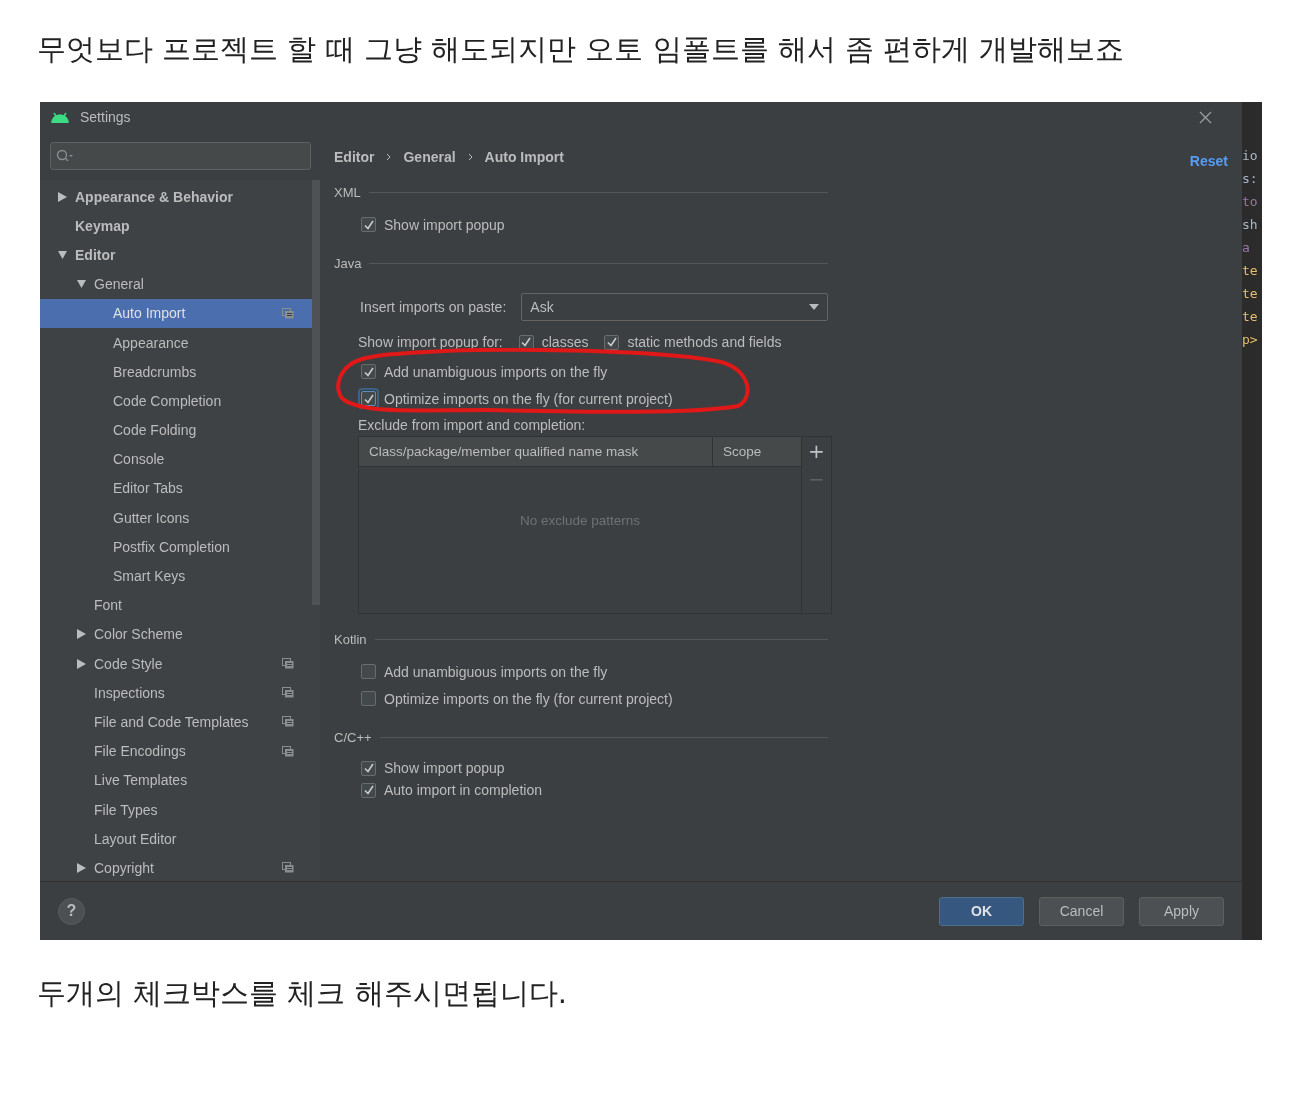 Image resolution: width=1292 pixels, height=1096 pixels. I want to click on code-fragment: p>, so click(1250, 340).